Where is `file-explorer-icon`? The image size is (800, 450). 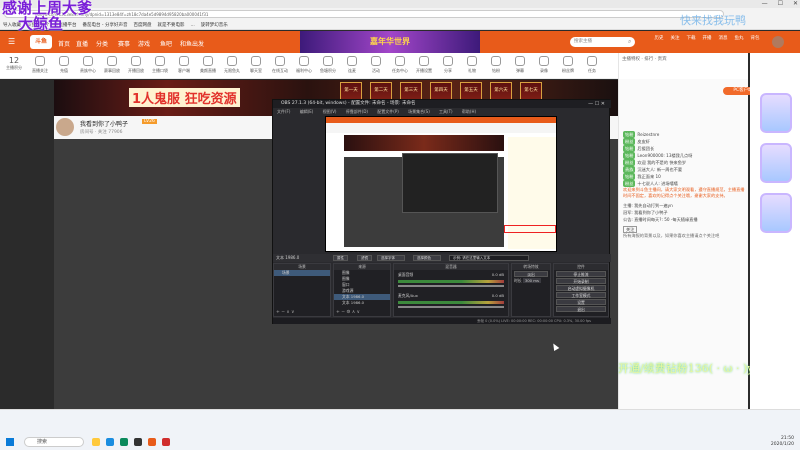
file-explorer-icon is located at coordinates (96, 442).